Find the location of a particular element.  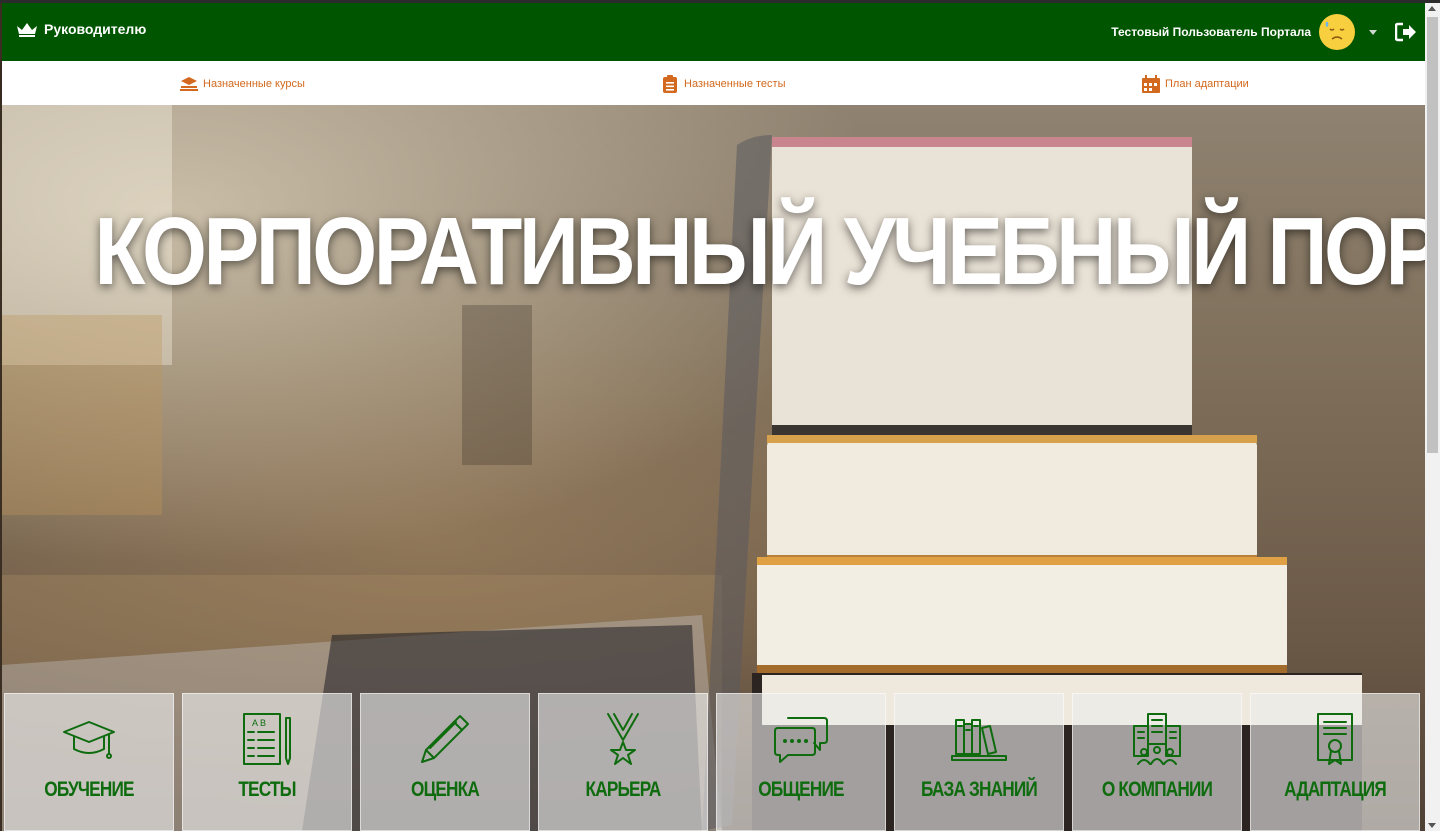

avatar is located at coordinates (1337, 32).